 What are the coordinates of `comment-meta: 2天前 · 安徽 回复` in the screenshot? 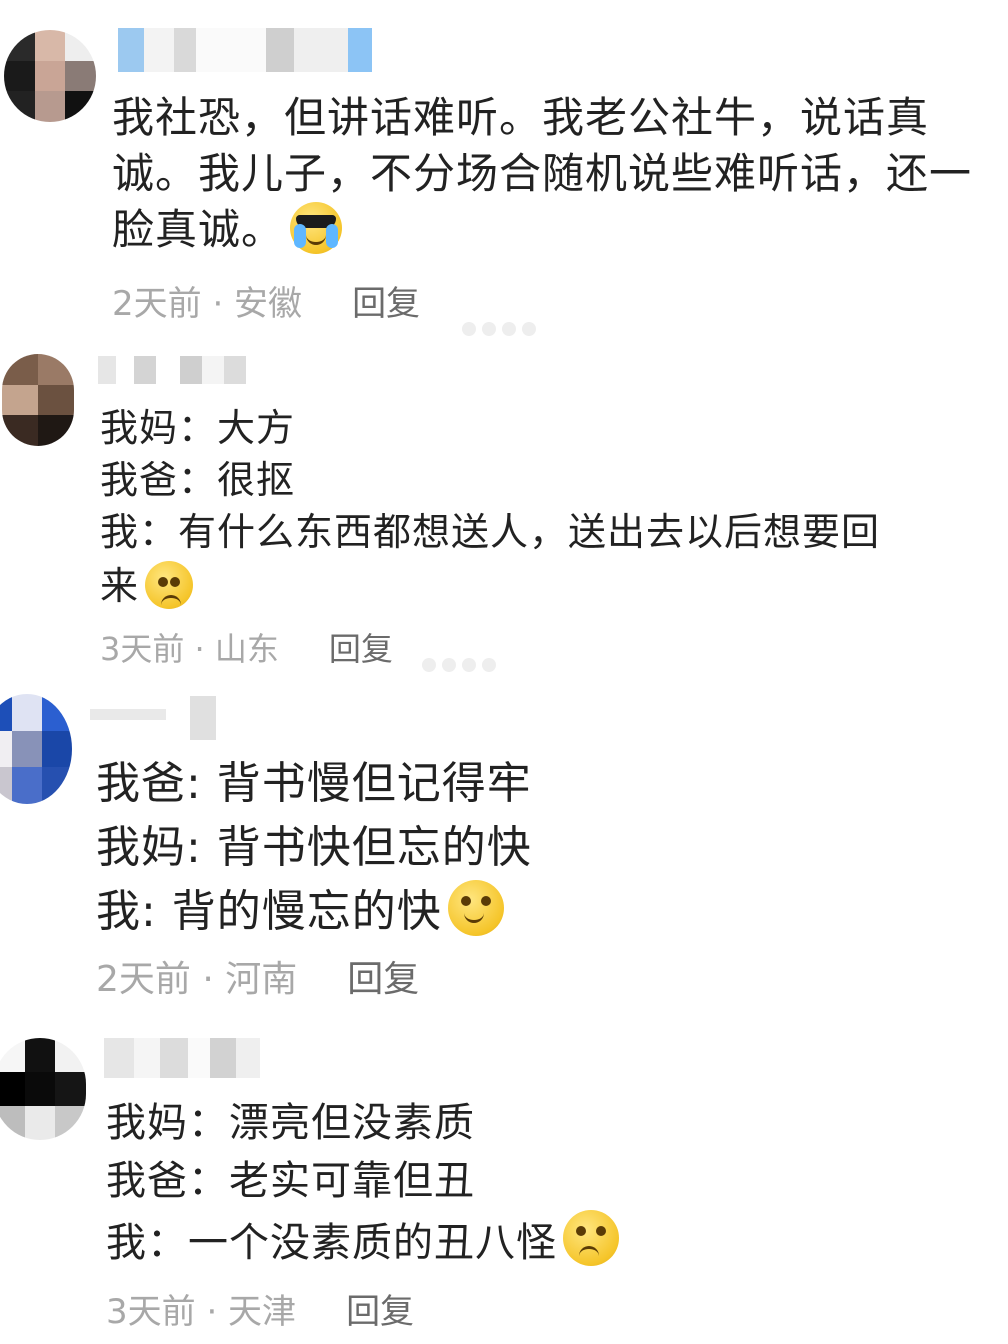 It's located at (266, 300).